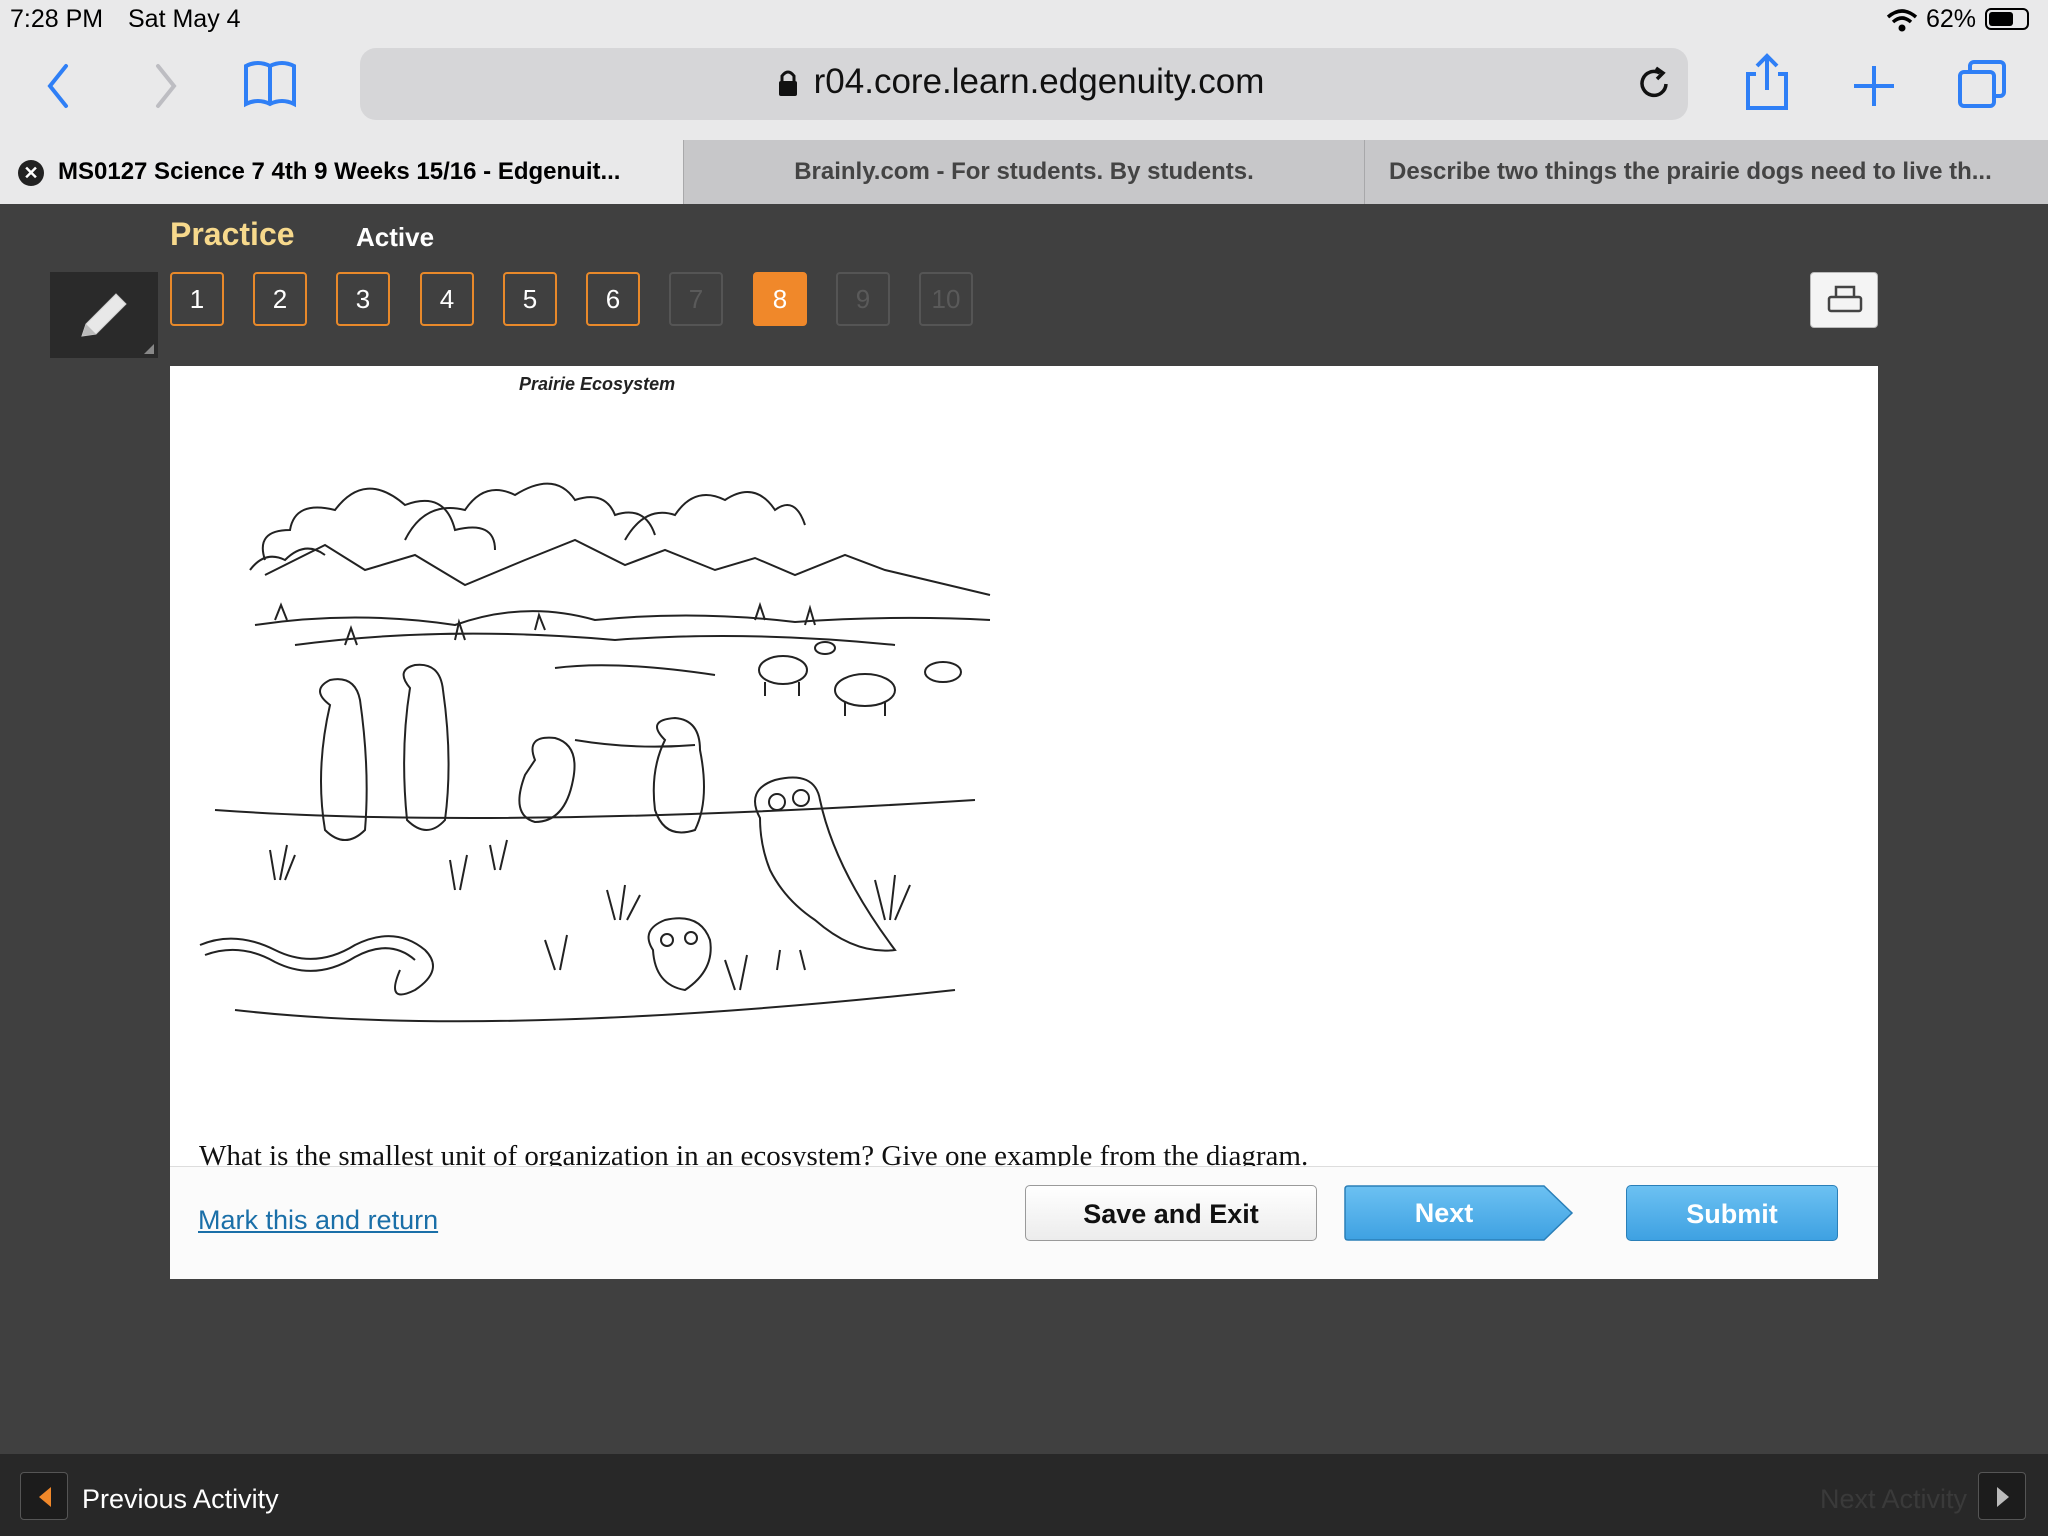 This screenshot has width=2048, height=1536. Describe the element at coordinates (1444, 1213) in the screenshot. I see `next-button-label: Next` at that location.